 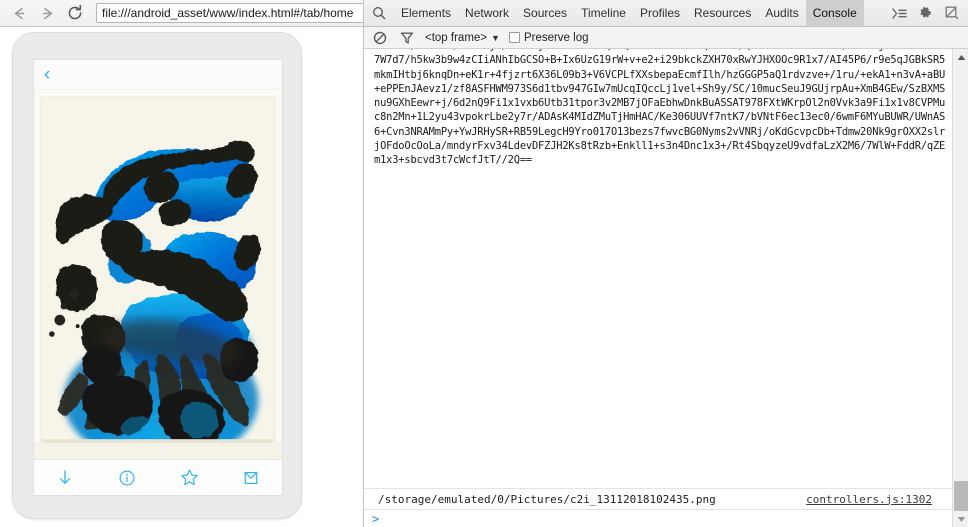 I want to click on tab-network-label: Network, so click(x=487, y=13).